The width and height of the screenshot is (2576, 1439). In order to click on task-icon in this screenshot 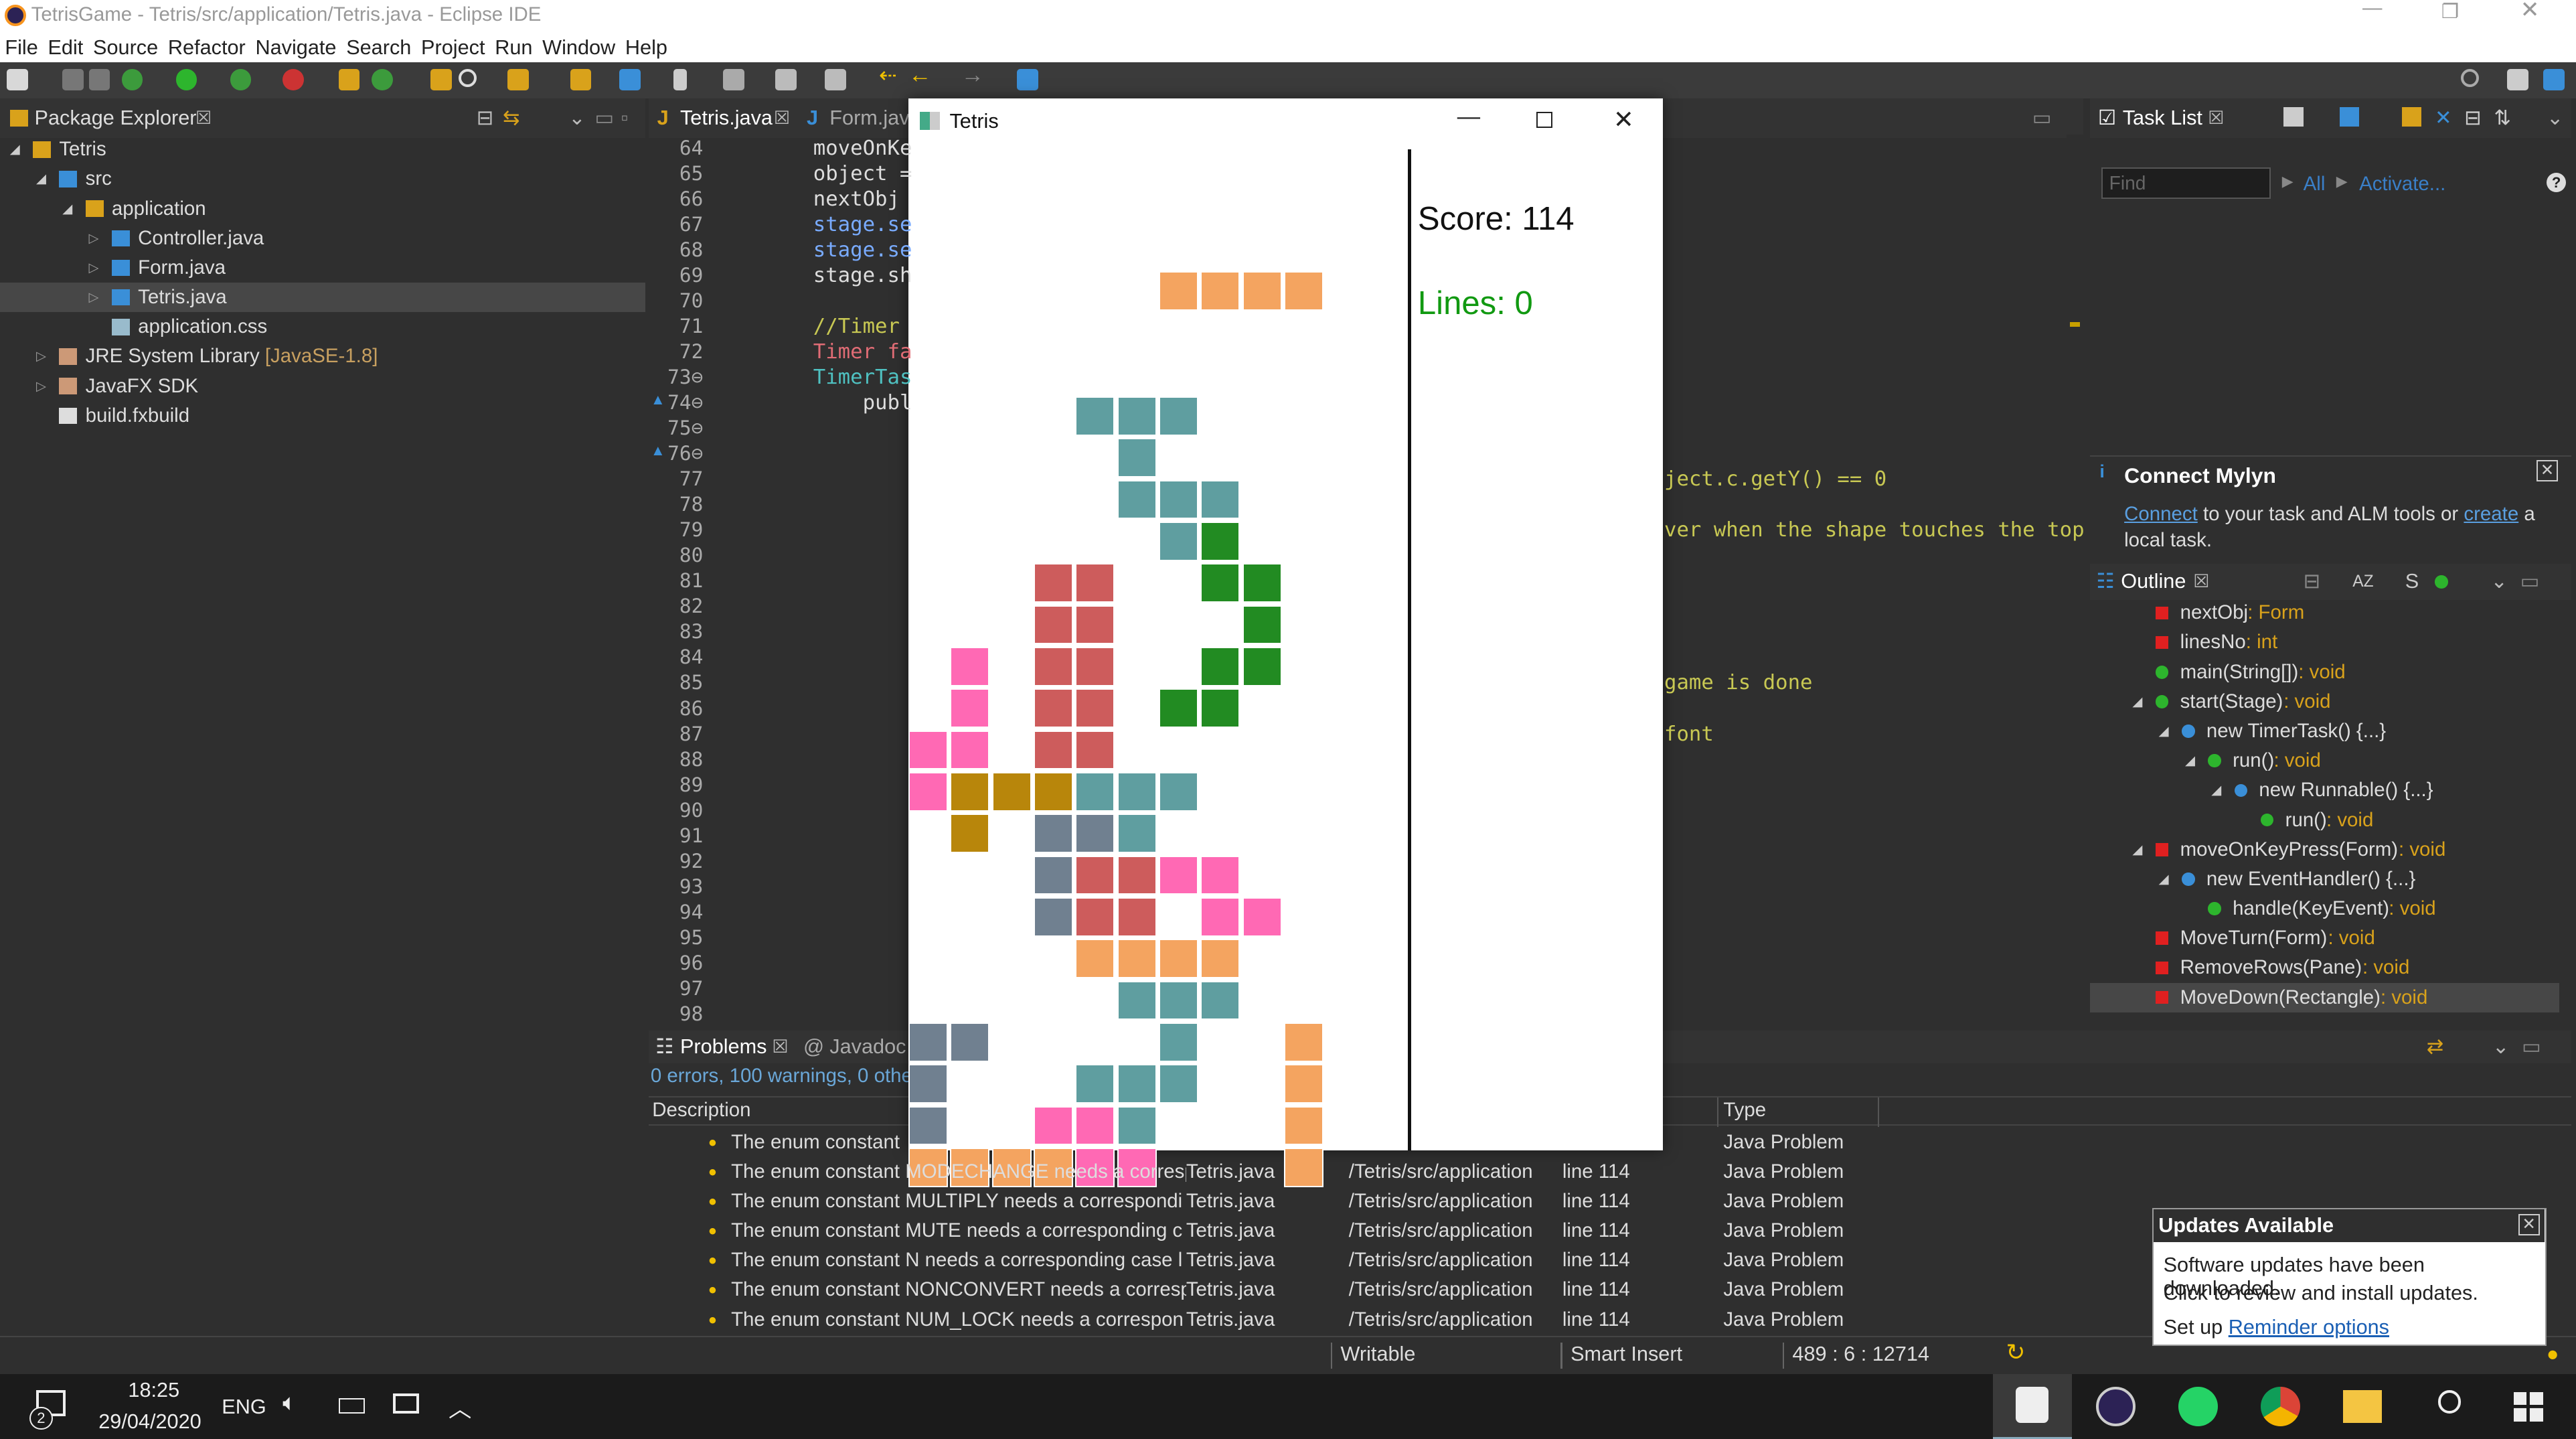, I will do `click(519, 79)`.